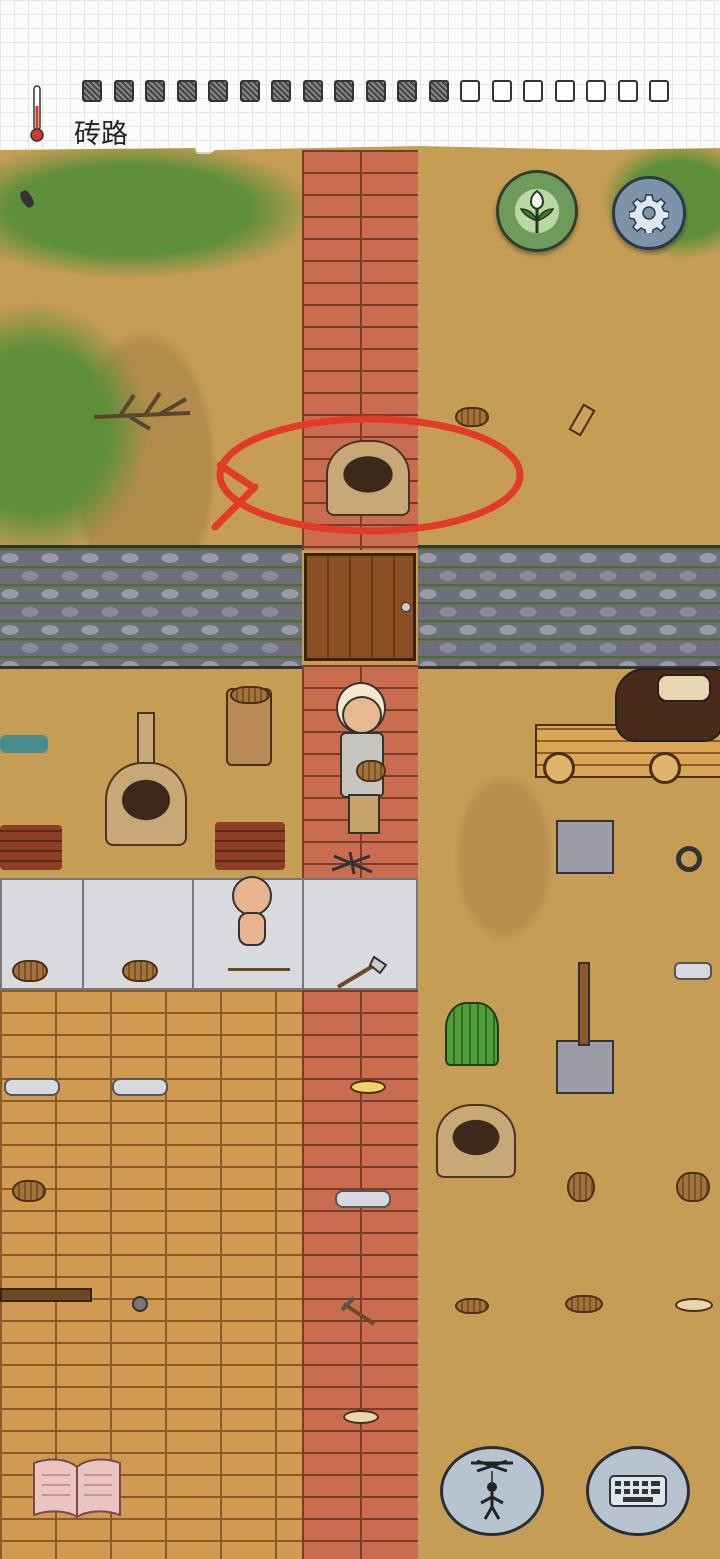 This screenshot has height=1559, width=720. What do you see at coordinates (360, 607) in the screenshot?
I see `wooden-door` at bounding box center [360, 607].